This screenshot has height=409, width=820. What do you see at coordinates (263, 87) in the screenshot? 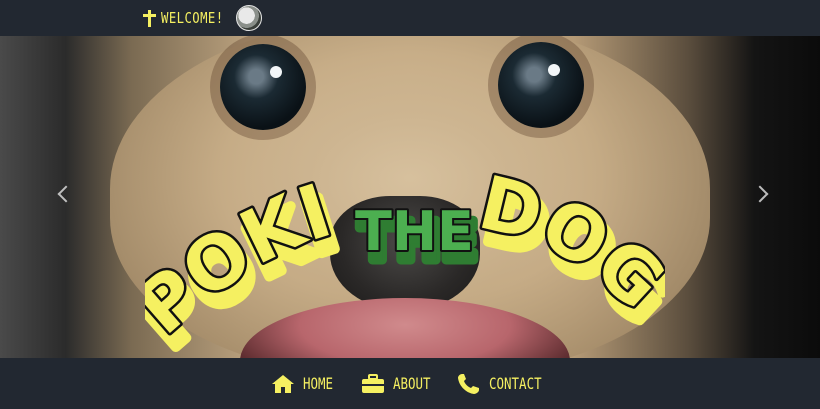
I see `dog-left-eye` at bounding box center [263, 87].